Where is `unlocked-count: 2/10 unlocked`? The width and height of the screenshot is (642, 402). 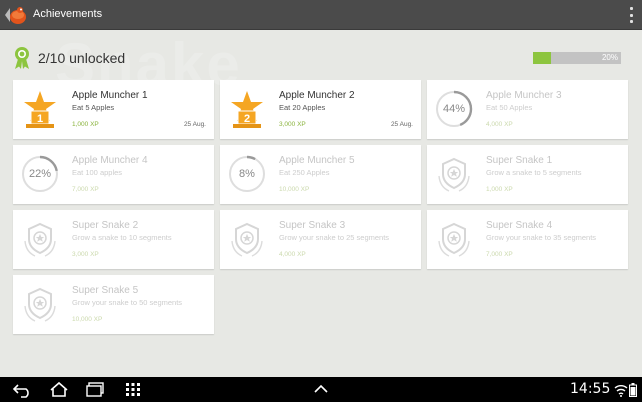 unlocked-count: 2/10 unlocked is located at coordinates (82, 58).